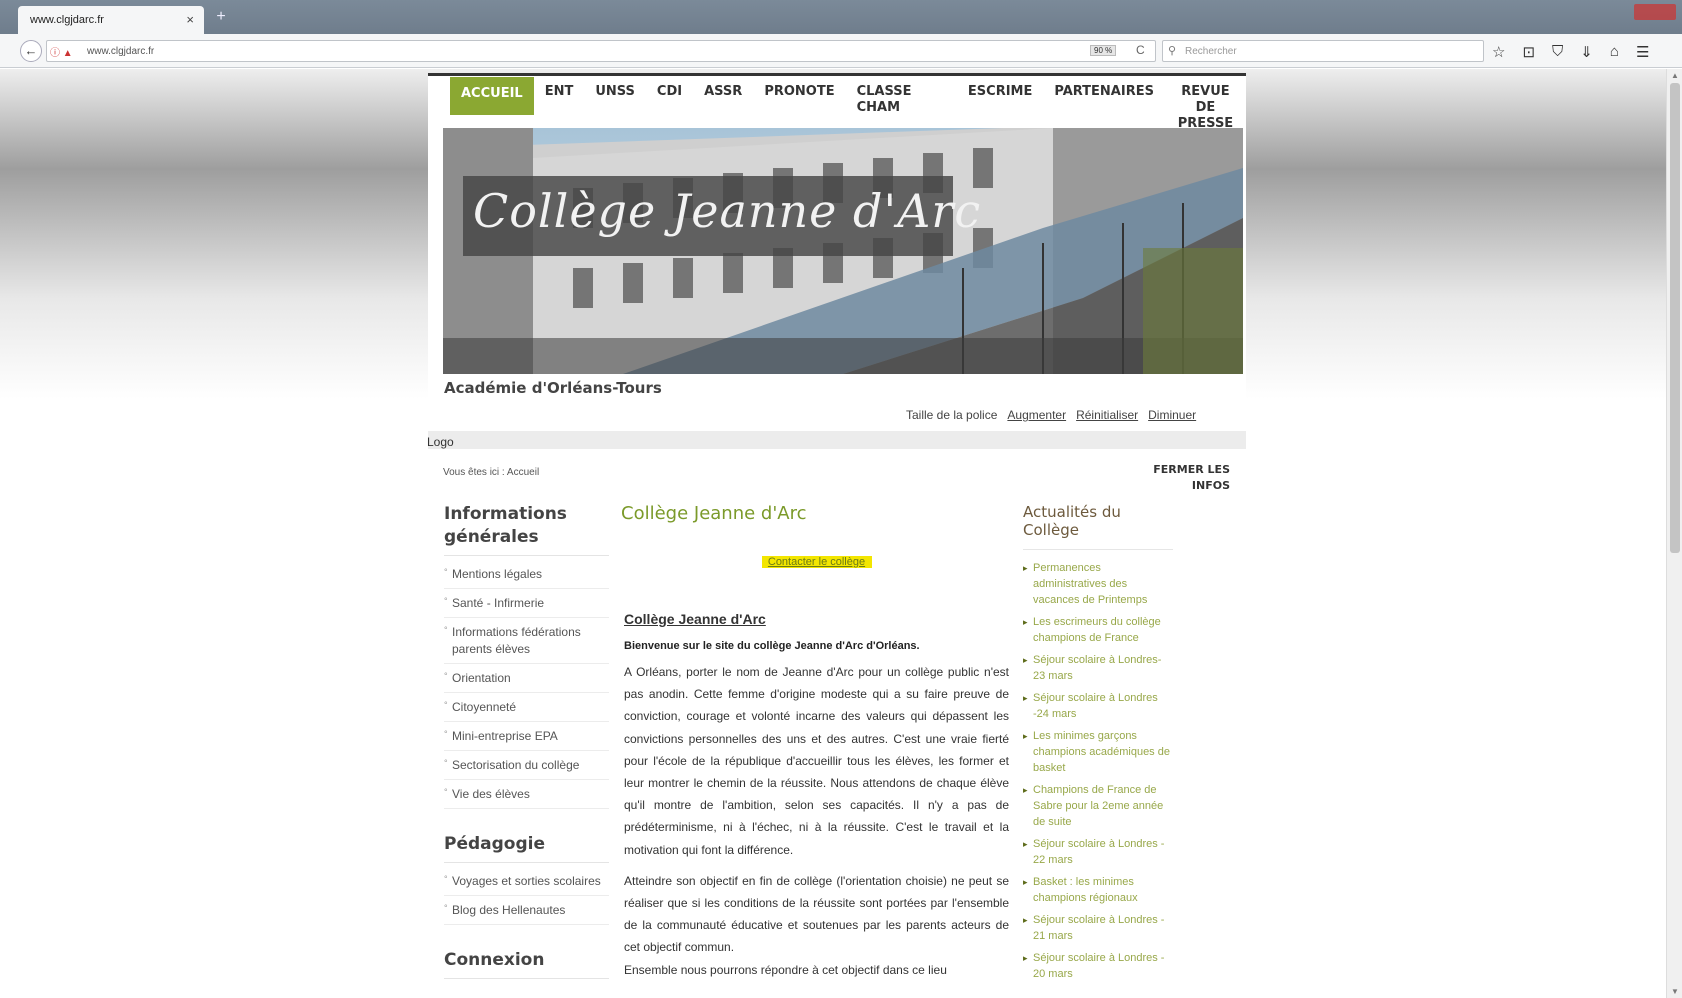  Describe the element at coordinates (1098, 928) in the screenshot. I see `news-item: Séjour scolaire à Londres - 21 mars` at that location.